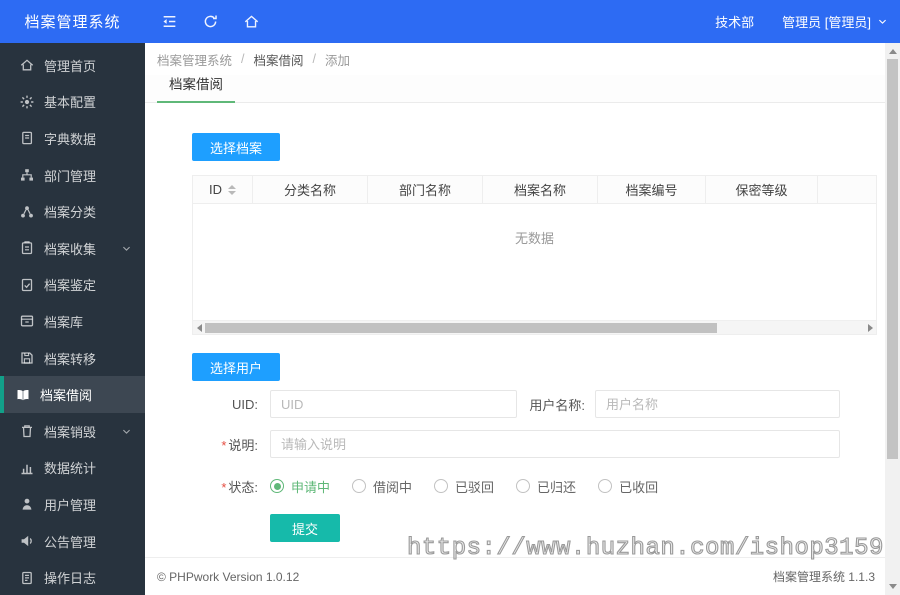  I want to click on collect-icon, so click(27, 248).